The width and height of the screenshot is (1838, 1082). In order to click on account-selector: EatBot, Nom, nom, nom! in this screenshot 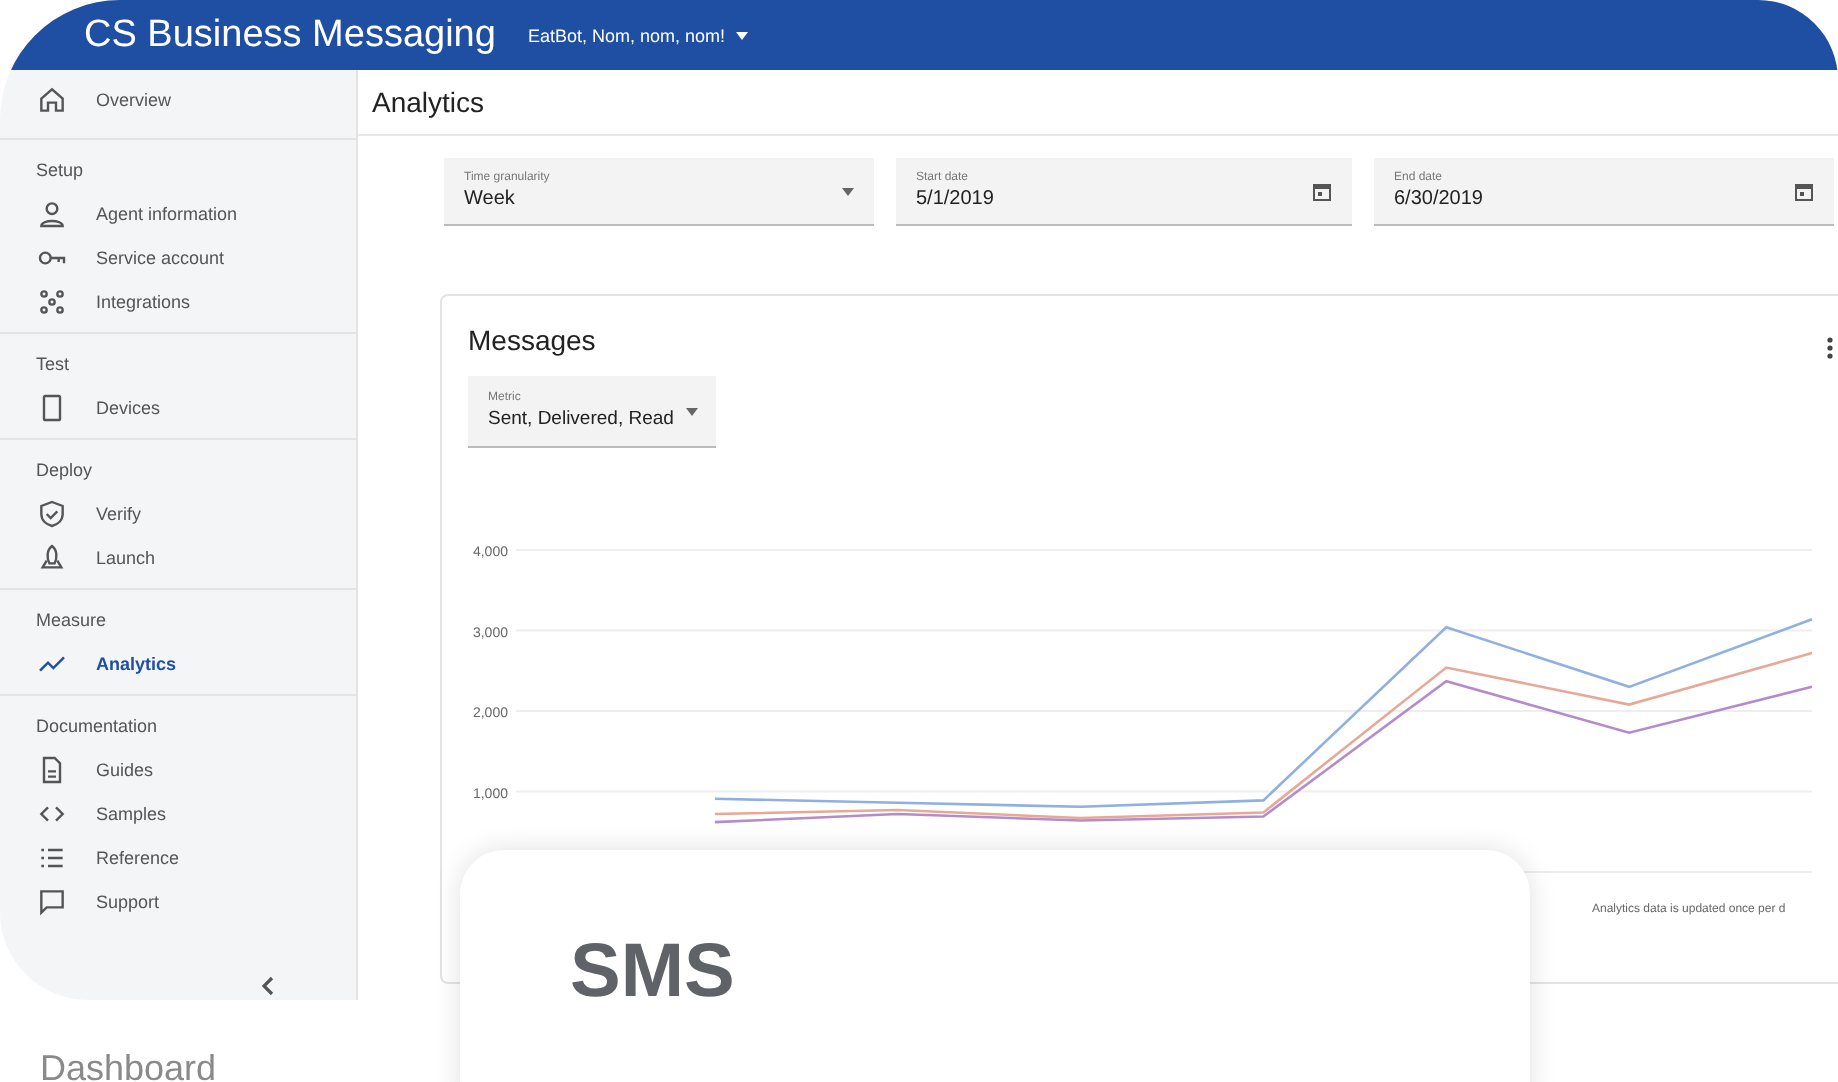, I will do `click(638, 35)`.